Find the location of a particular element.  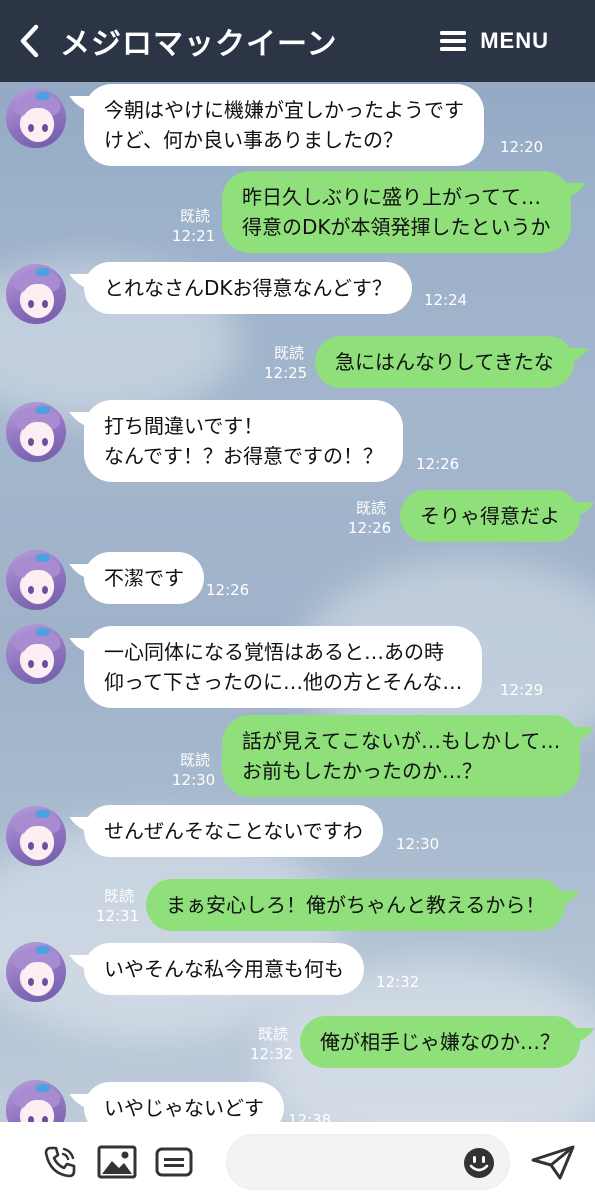

message-bubble-incoming: せんぜんそなことないですわ is located at coordinates (233, 831).